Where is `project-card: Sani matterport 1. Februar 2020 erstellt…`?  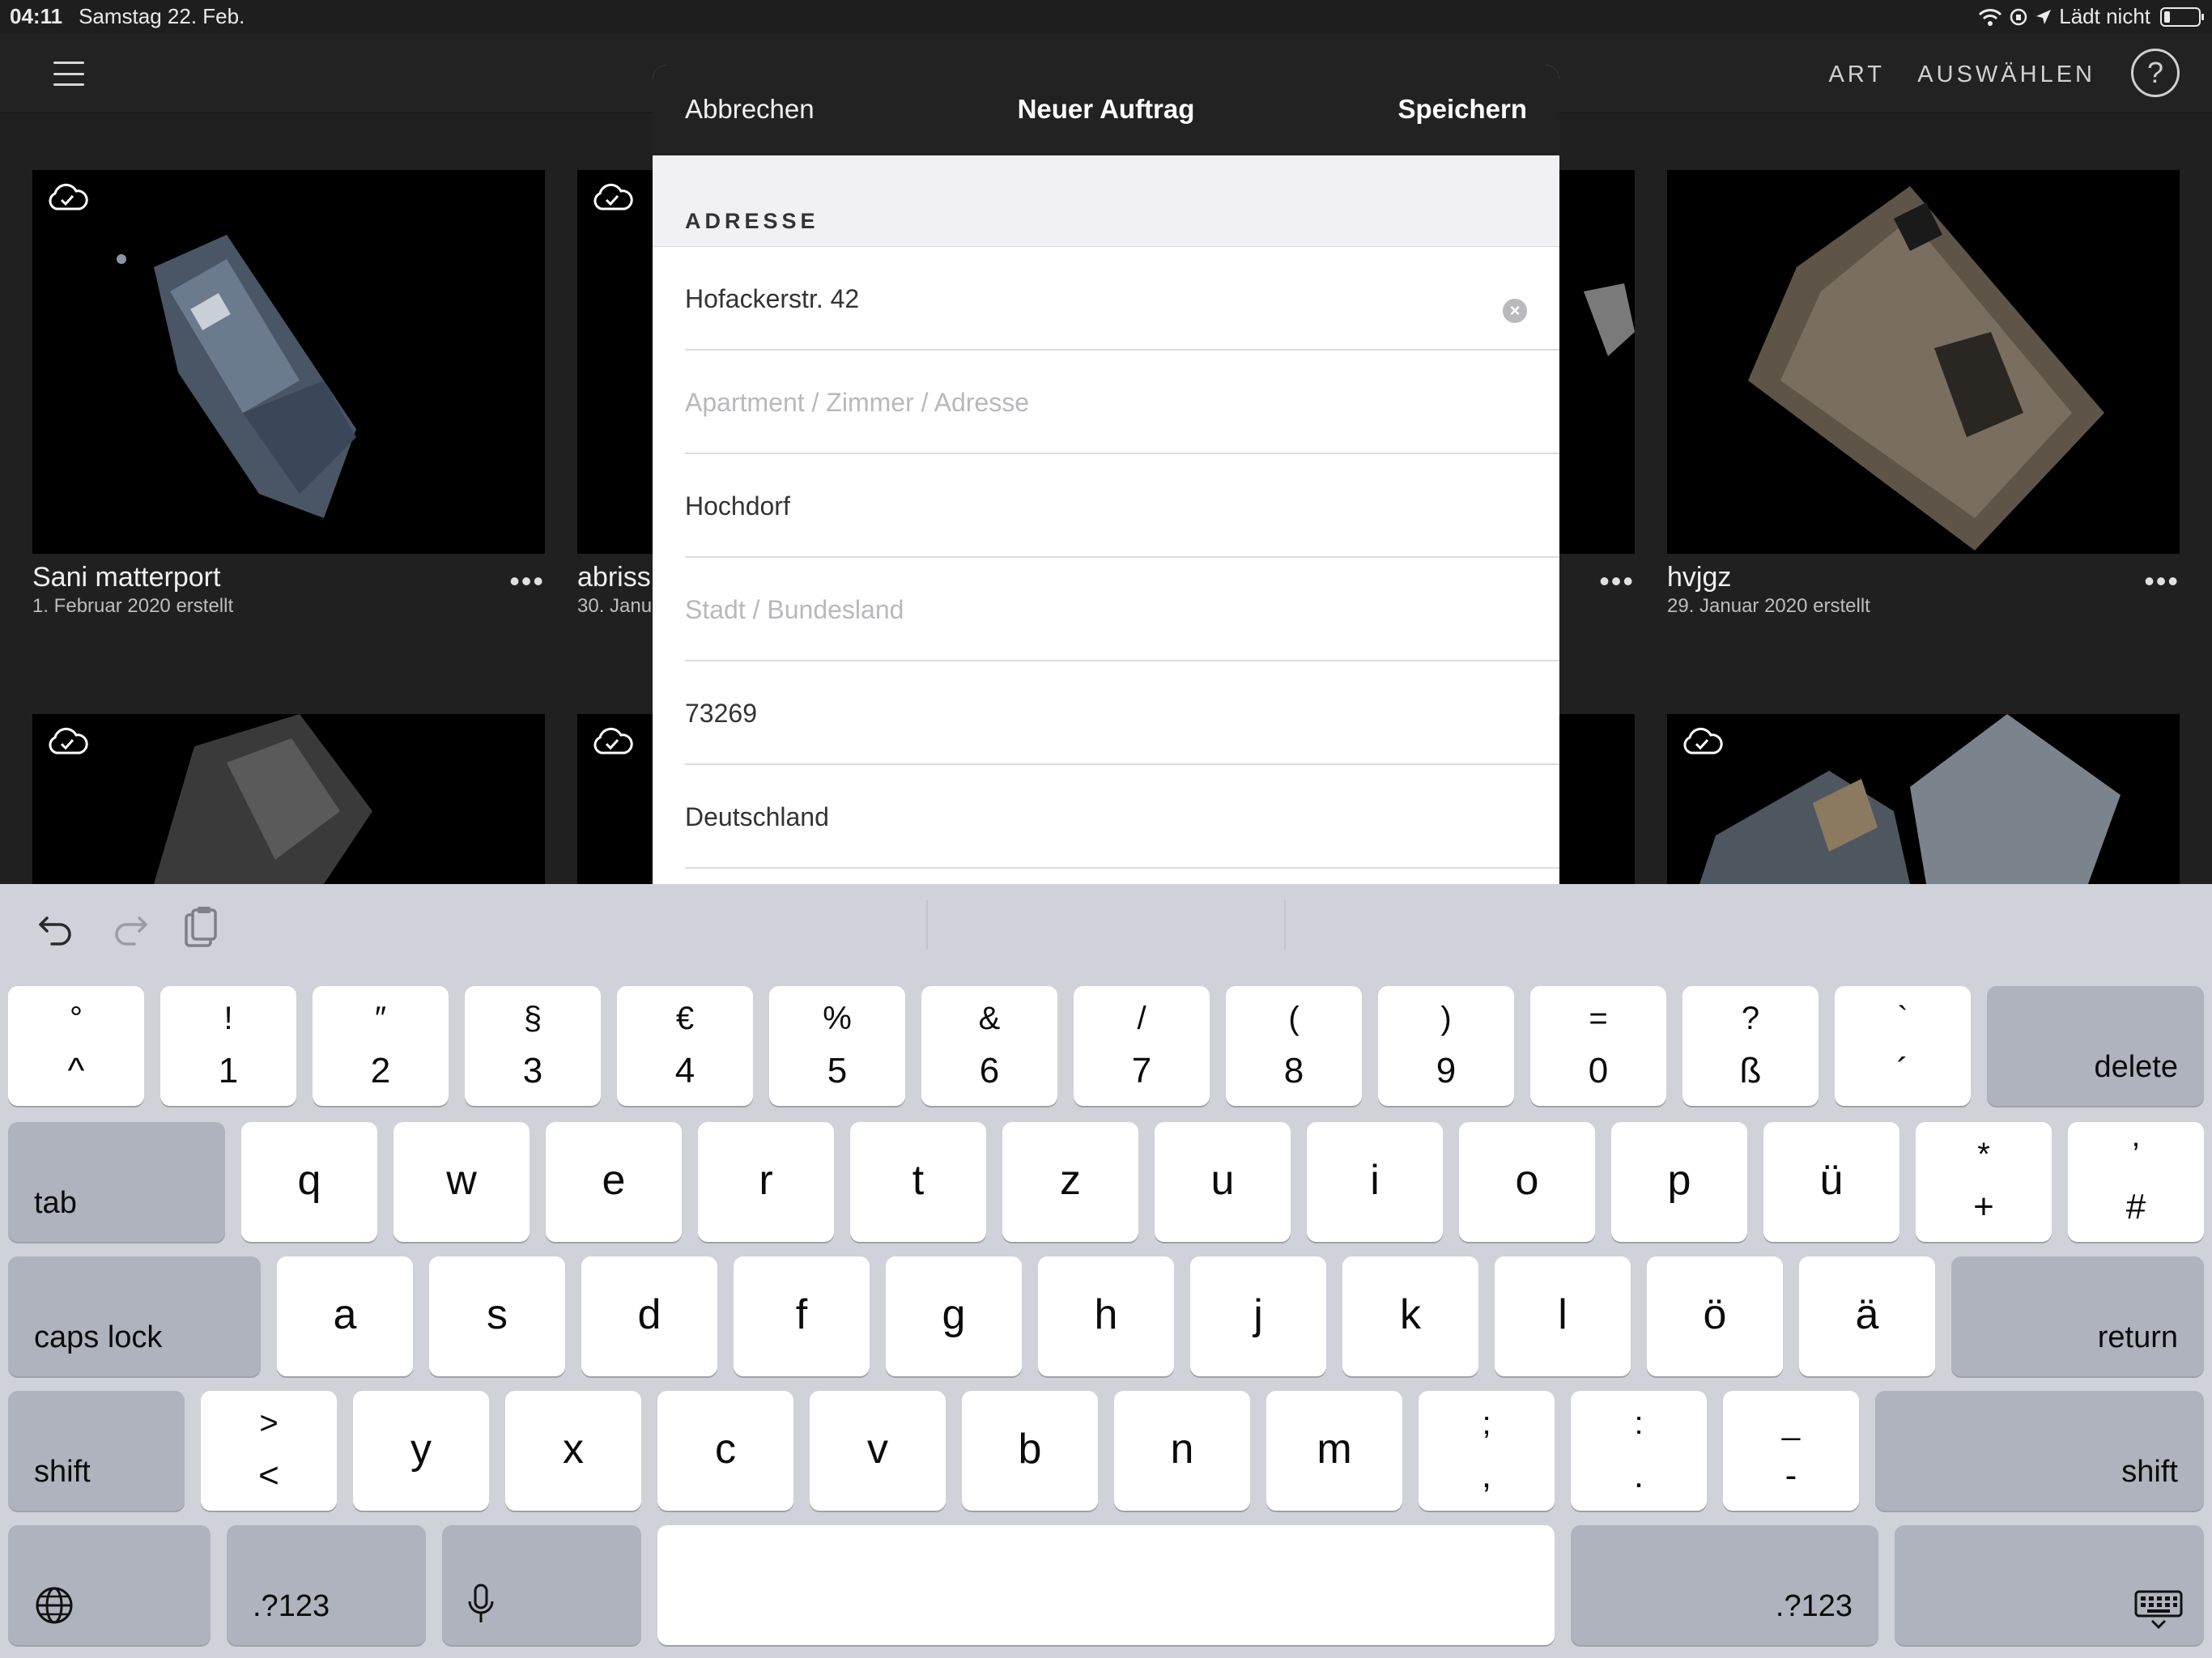 project-card: Sani matterport 1. Februar 2020 erstellt… is located at coordinates (289, 396).